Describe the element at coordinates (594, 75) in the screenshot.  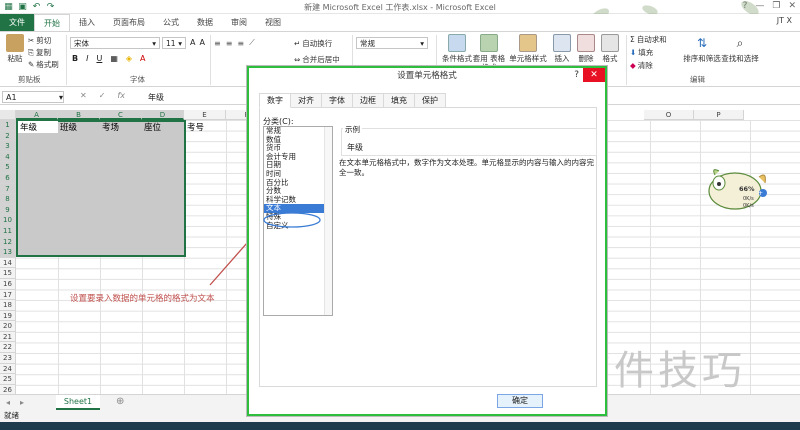
I see `dialog-close-icon: ✕` at that location.